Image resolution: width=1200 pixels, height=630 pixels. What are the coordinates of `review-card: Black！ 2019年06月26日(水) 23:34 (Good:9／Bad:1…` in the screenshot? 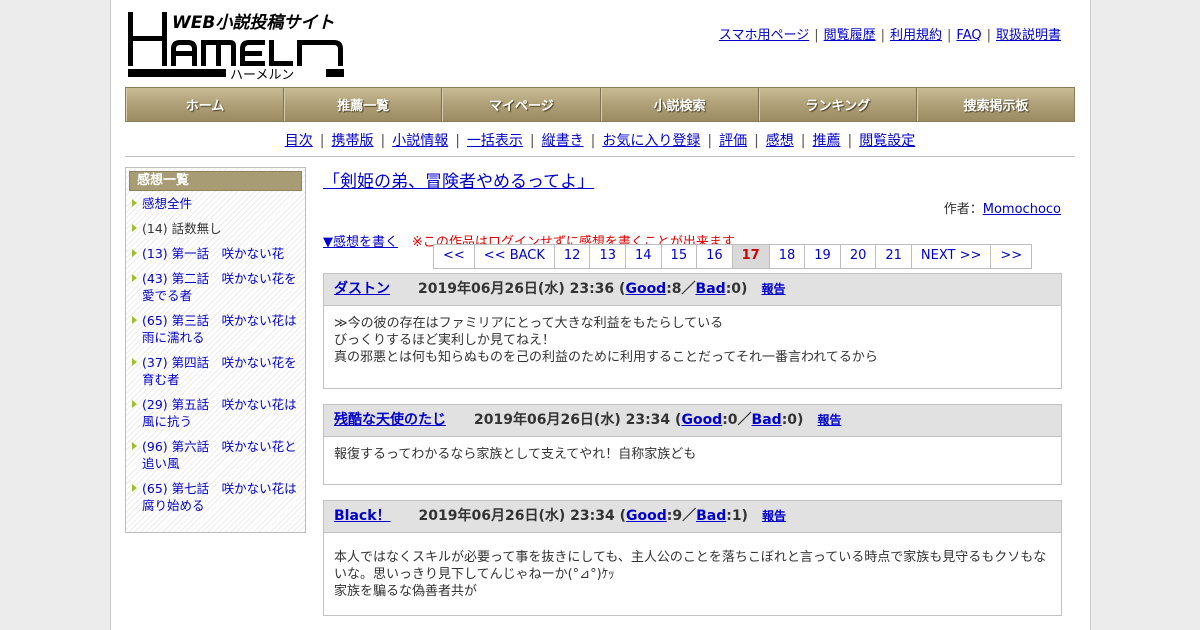 It's located at (692, 558).